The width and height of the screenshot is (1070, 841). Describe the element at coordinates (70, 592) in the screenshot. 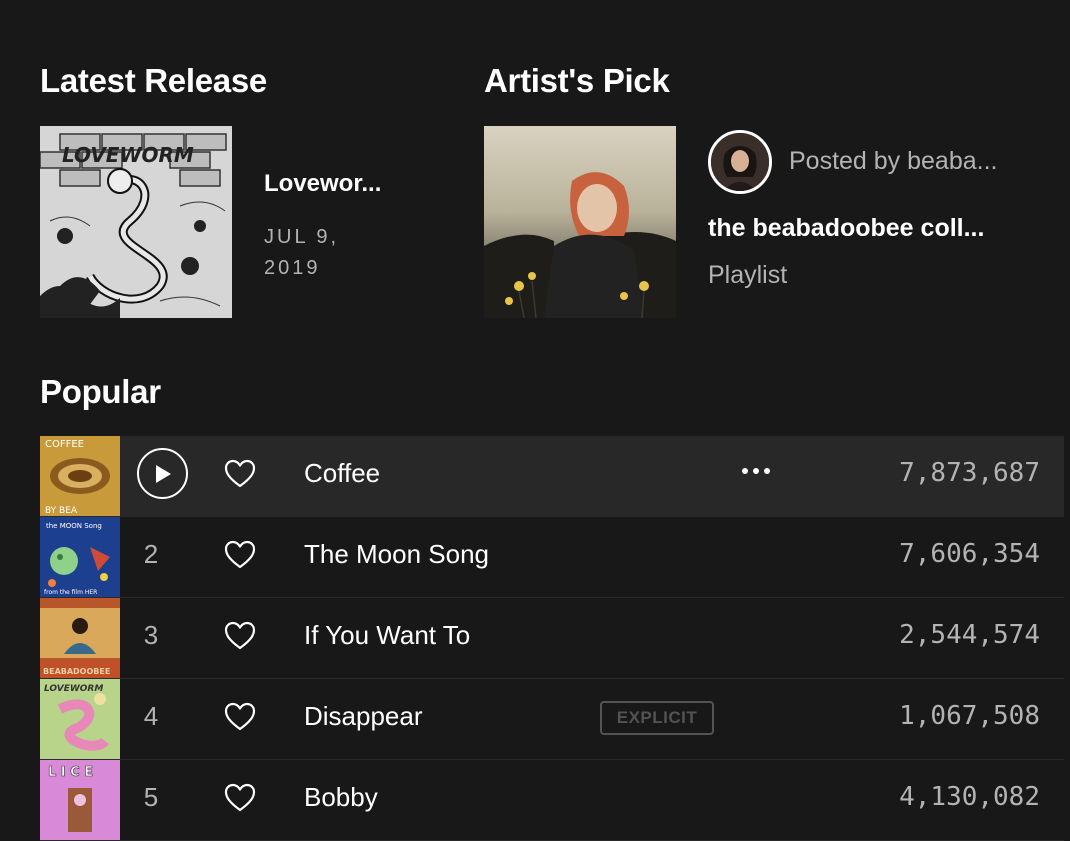

I see `svg-text: from the film HER` at that location.